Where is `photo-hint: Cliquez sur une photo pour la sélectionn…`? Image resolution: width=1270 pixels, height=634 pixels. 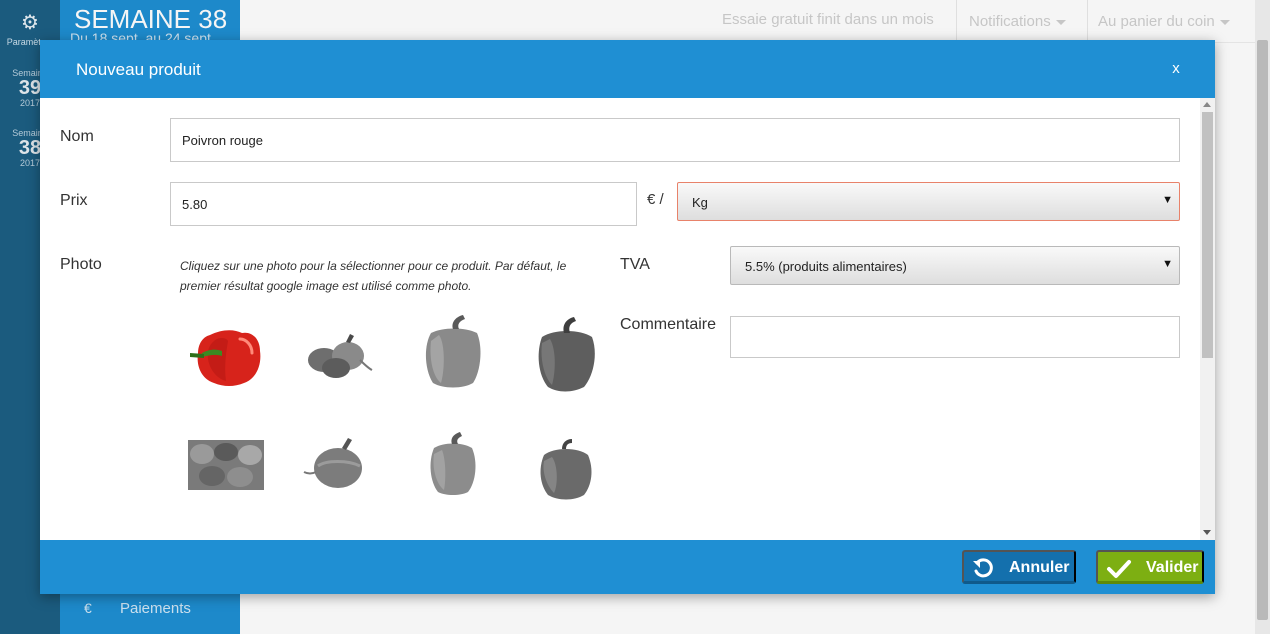 photo-hint: Cliquez sur une photo pour la sélectionn… is located at coordinates (373, 276).